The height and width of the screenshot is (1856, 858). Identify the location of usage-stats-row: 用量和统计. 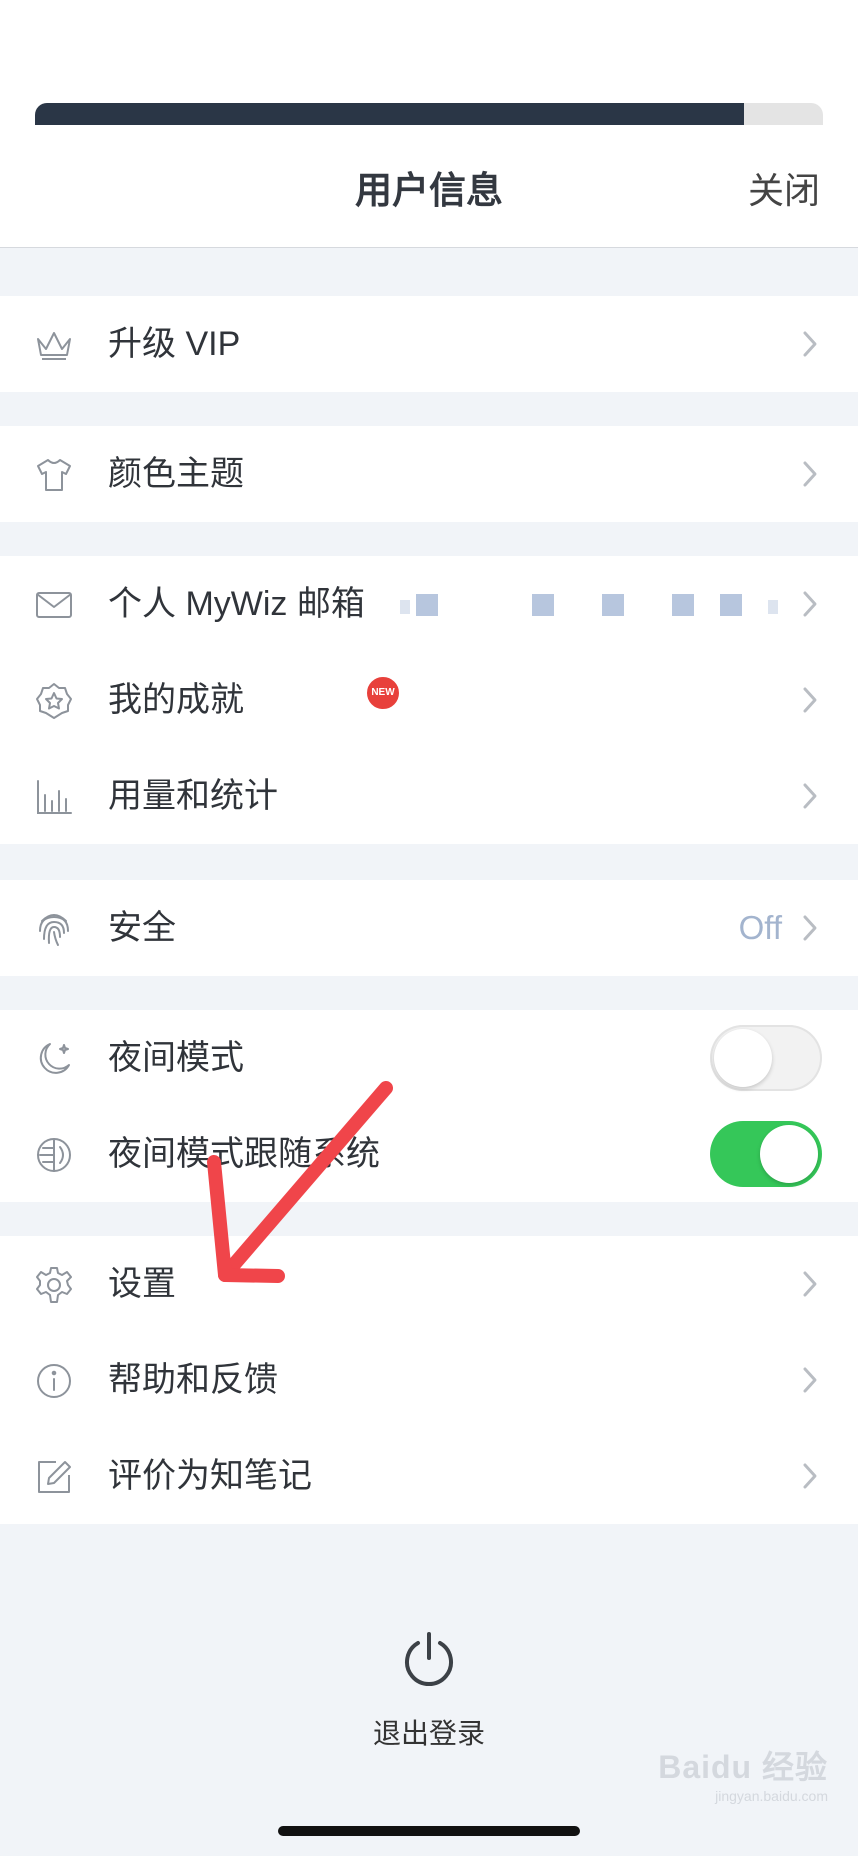
(429, 796).